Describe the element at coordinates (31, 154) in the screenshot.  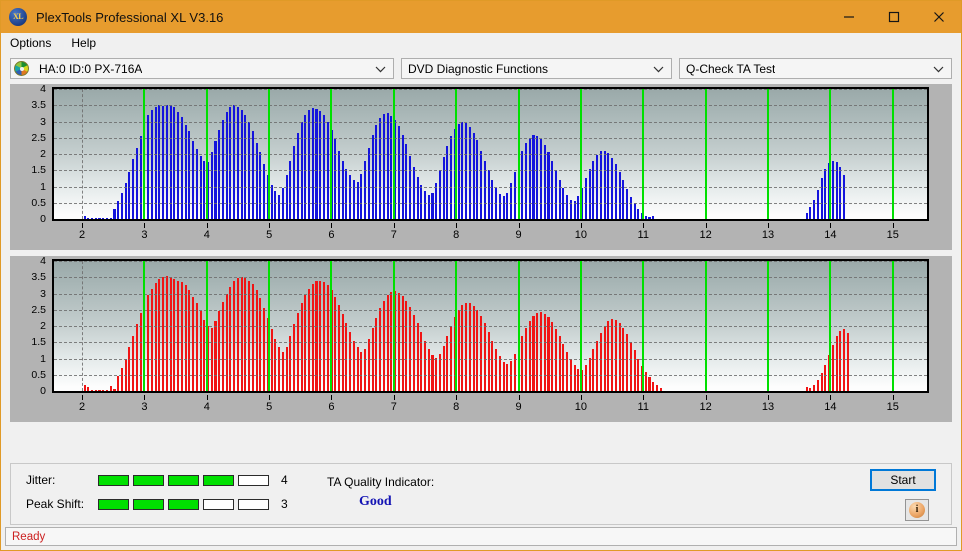
I see `jitter-chart-y-axis: 0 0.5 1 1.5 2 2.5 3 3.5 4` at that location.